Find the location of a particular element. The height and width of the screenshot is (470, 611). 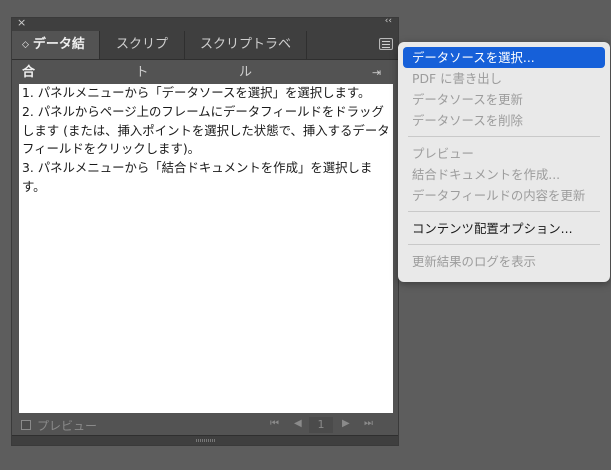

tab-data-merge: ◇ データ結合 is located at coordinates (56, 55).